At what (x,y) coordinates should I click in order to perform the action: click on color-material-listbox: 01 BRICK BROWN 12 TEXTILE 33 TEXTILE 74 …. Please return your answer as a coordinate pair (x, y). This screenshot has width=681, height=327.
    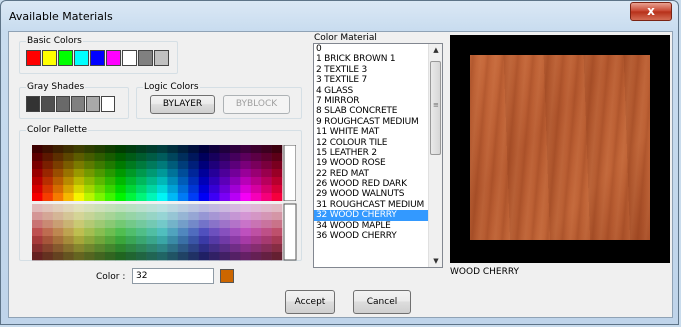
    Looking at the image, I should click on (378, 155).